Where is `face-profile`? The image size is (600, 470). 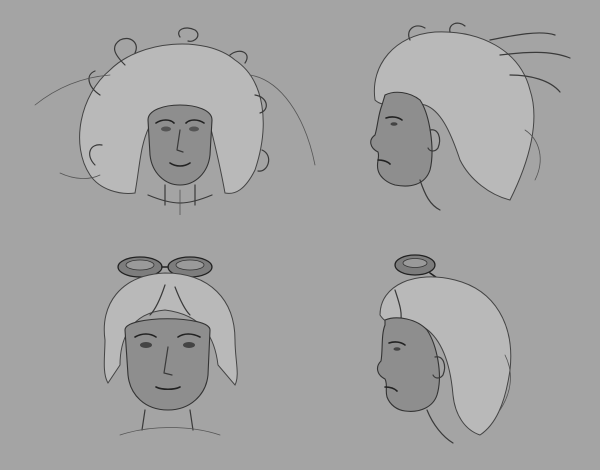 face-profile is located at coordinates (405, 151).